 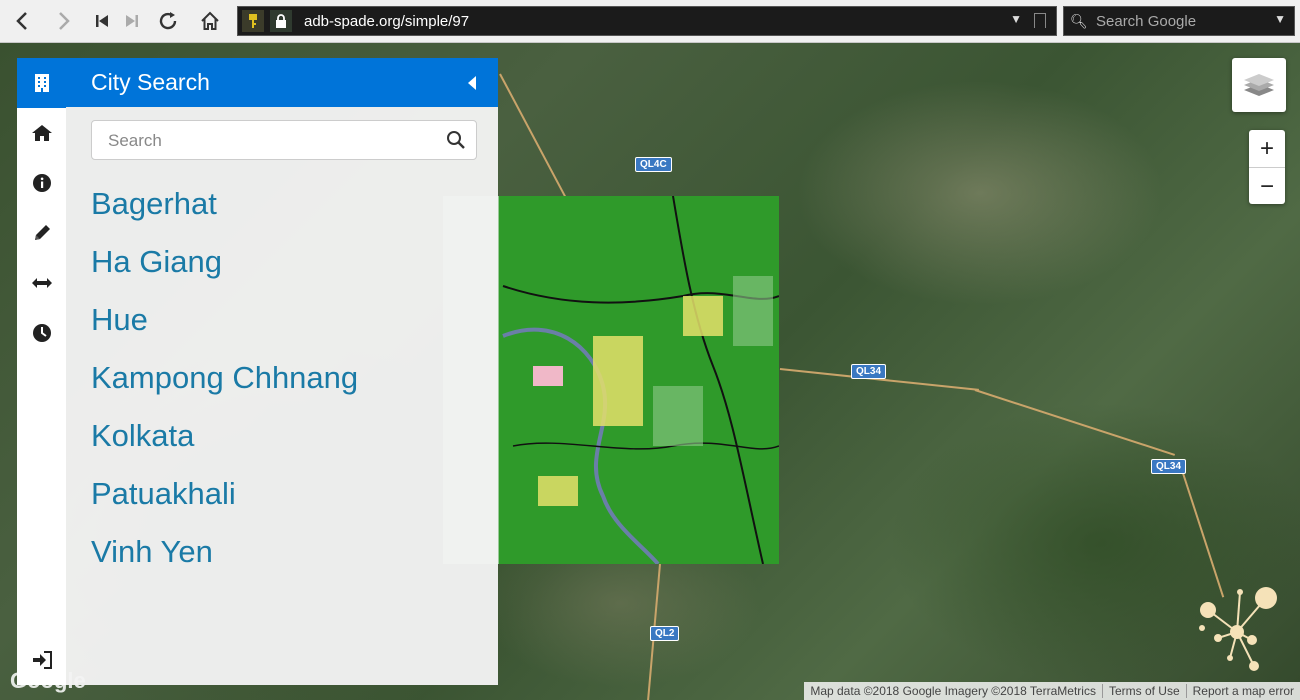 What do you see at coordinates (665, 633) in the screenshot?
I see `road-shield: QL2` at bounding box center [665, 633].